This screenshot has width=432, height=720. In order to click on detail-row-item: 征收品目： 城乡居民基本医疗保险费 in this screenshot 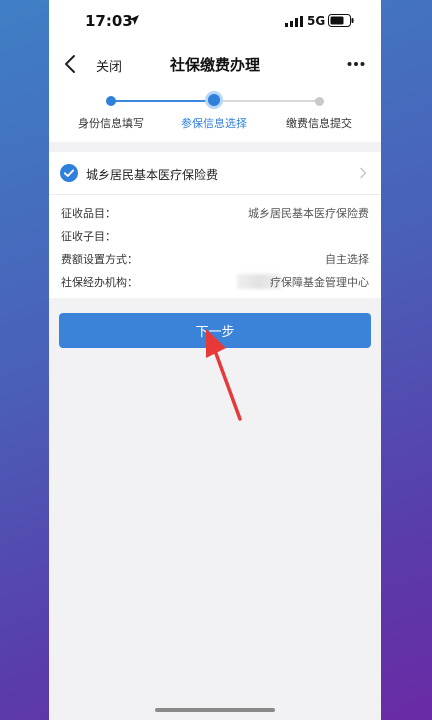, I will do `click(215, 216)`.